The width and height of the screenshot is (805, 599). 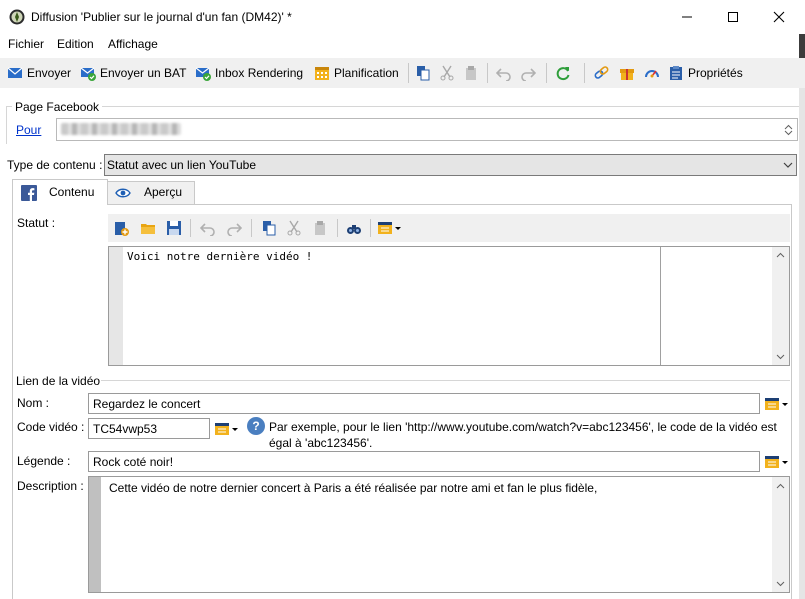 I want to click on clipboard-icon, so click(x=676, y=73).